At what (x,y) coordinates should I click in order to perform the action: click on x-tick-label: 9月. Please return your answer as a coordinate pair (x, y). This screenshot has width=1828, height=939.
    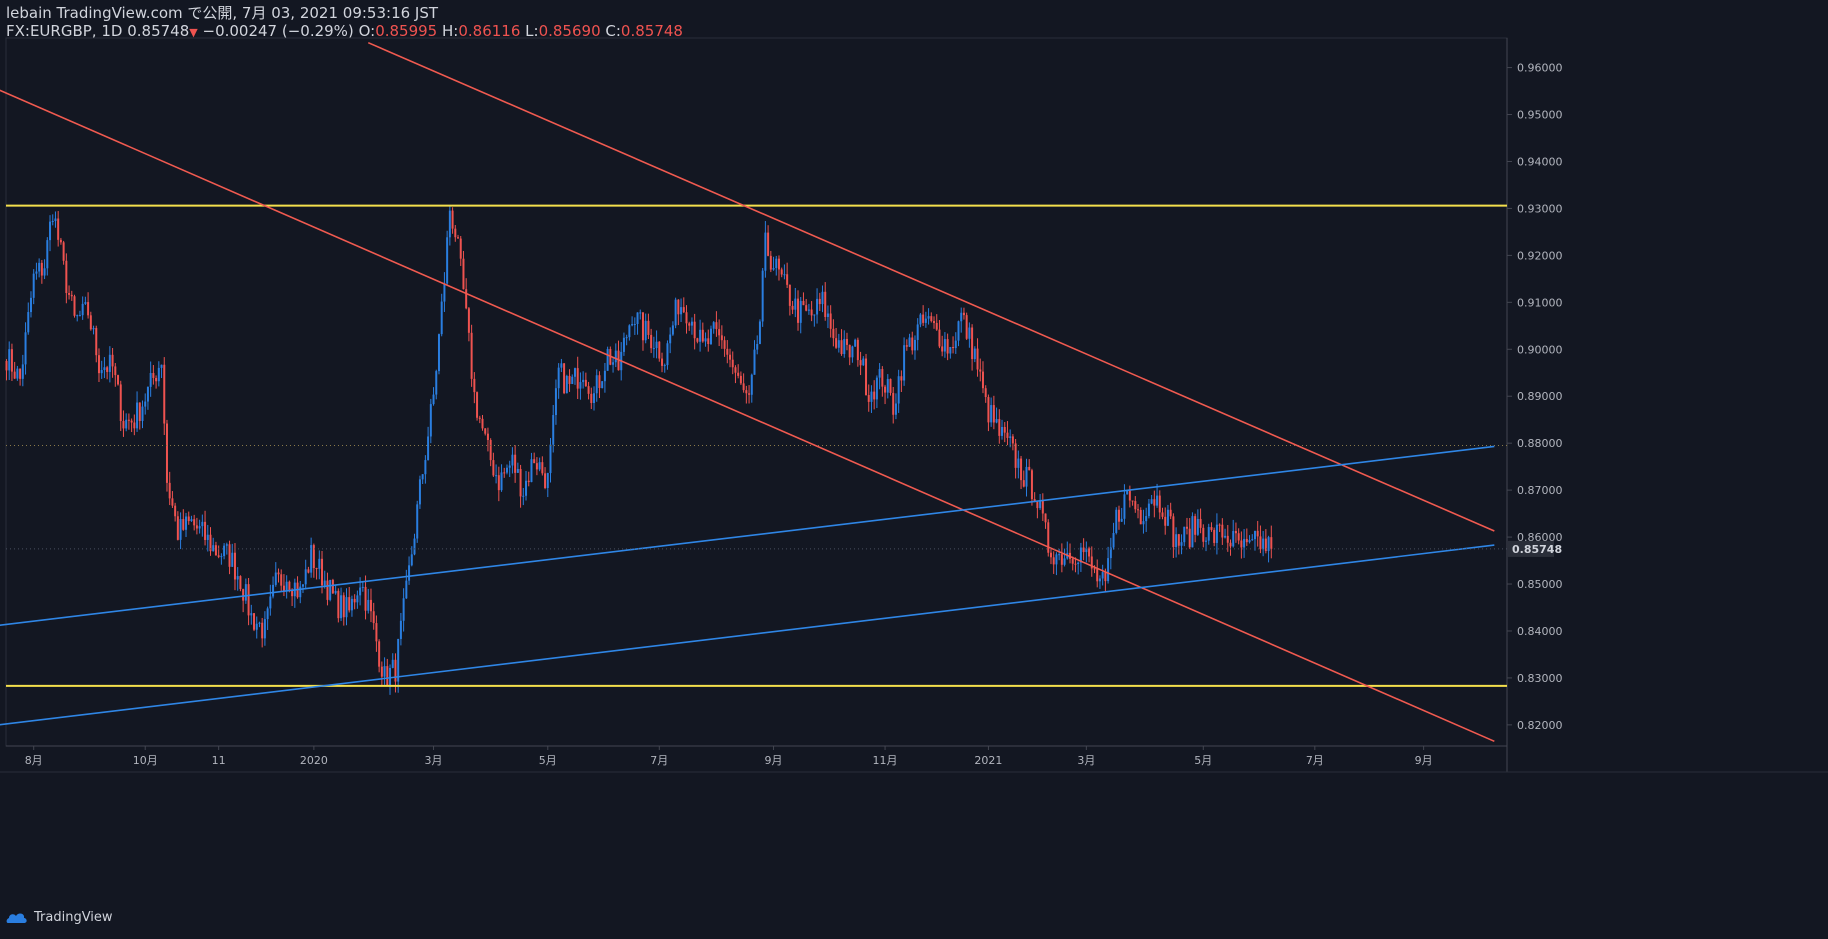
    Looking at the image, I should click on (774, 760).